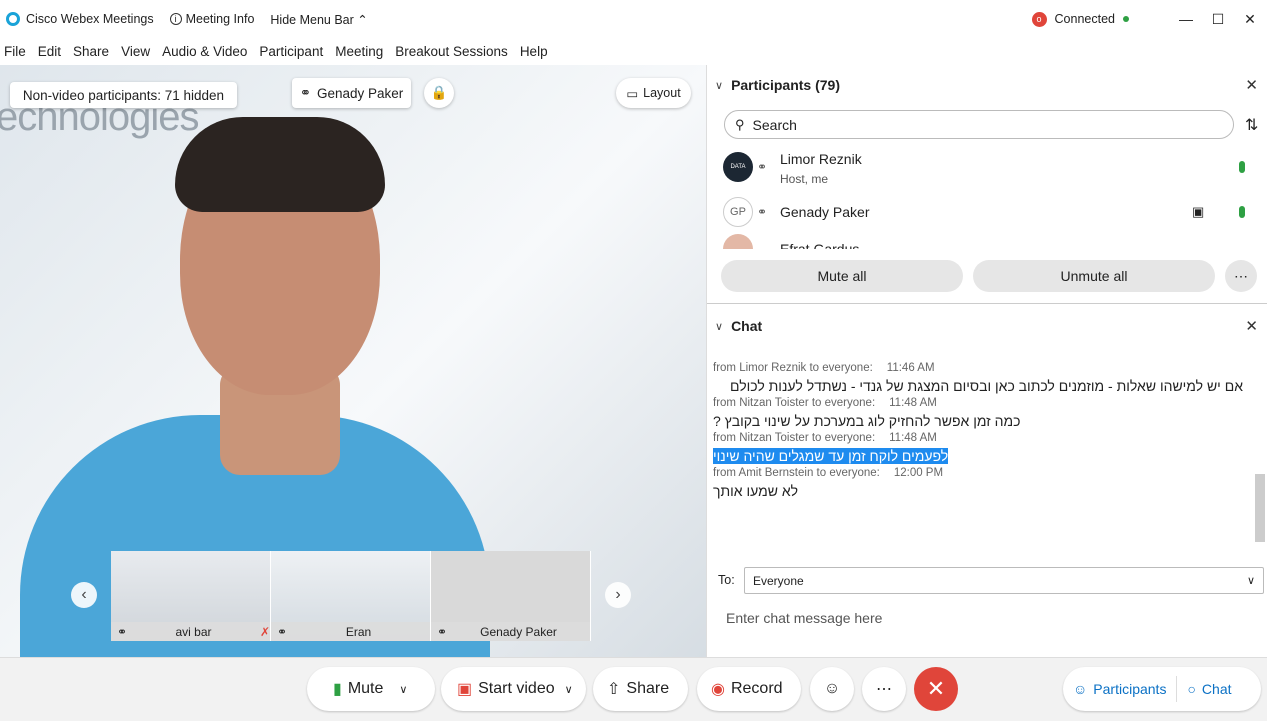 Image resolution: width=1267 pixels, height=721 pixels. What do you see at coordinates (365, 688) in the screenshot?
I see `mute-label: Mute` at bounding box center [365, 688].